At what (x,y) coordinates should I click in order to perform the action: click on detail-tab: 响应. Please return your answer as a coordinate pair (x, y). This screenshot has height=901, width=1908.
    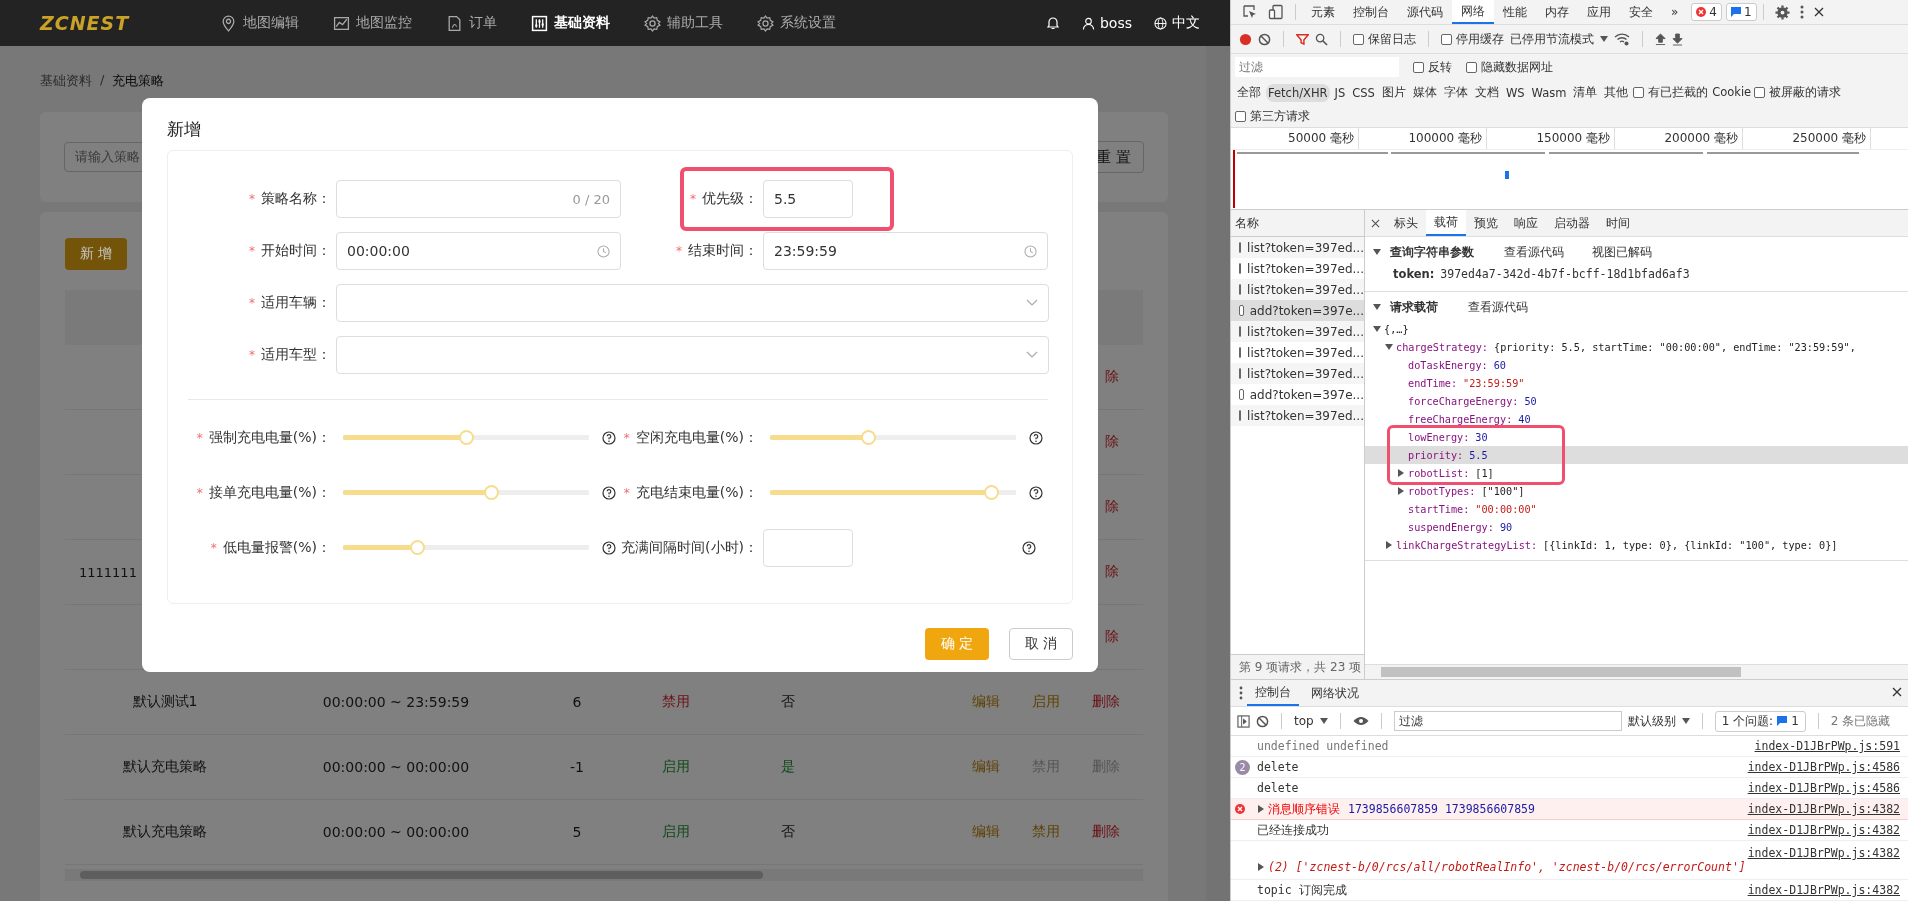
    Looking at the image, I should click on (1526, 223).